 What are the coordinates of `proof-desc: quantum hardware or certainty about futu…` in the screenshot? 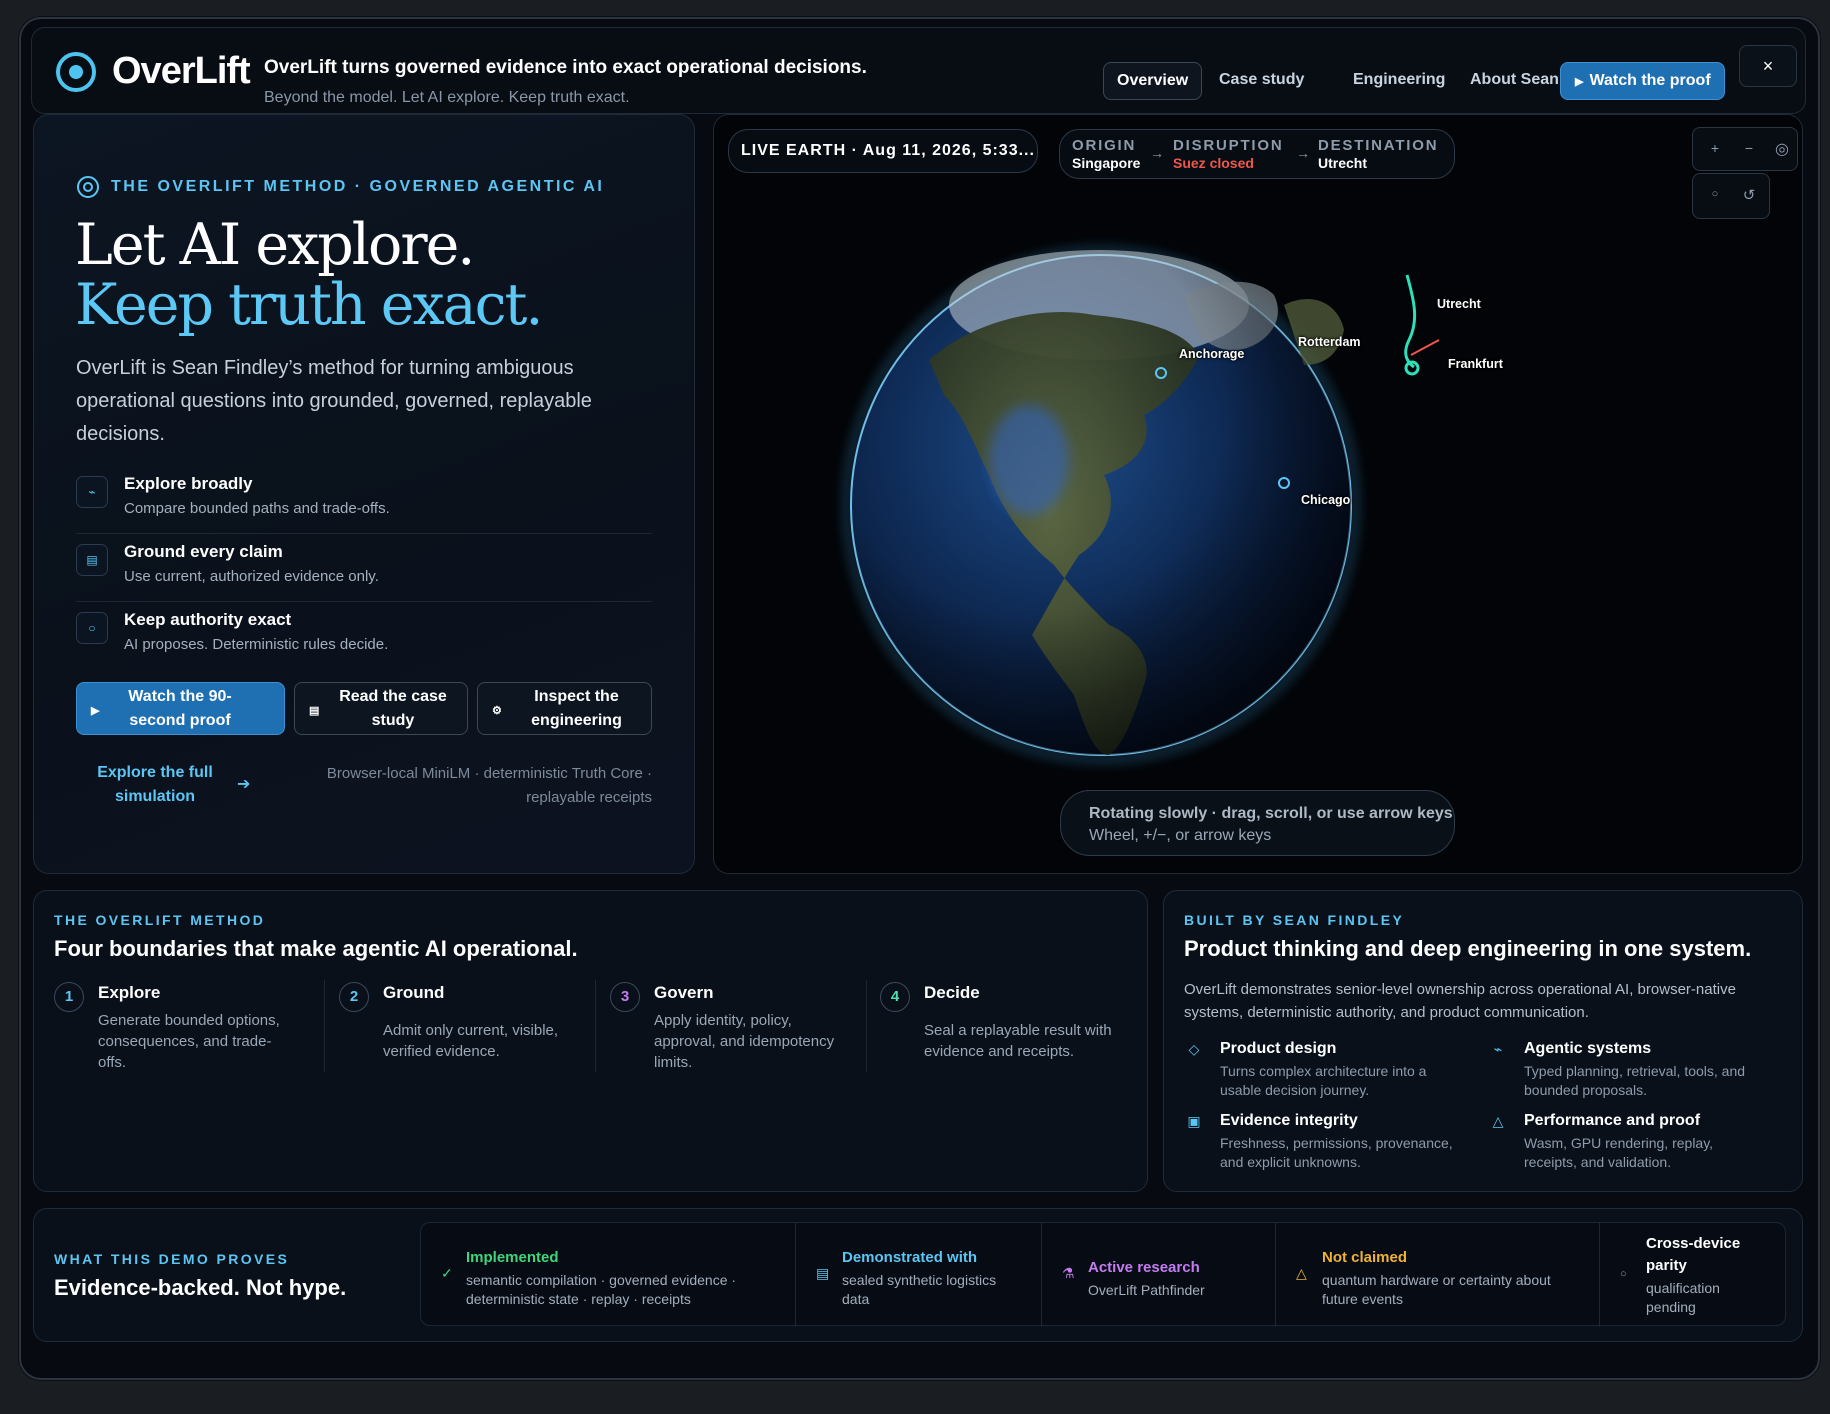 It's located at (1436, 1289).